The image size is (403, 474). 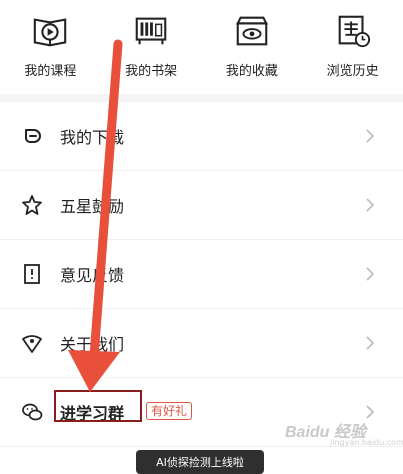 I want to click on quick-item-my-courses: 我的课程, so click(x=50, y=46).